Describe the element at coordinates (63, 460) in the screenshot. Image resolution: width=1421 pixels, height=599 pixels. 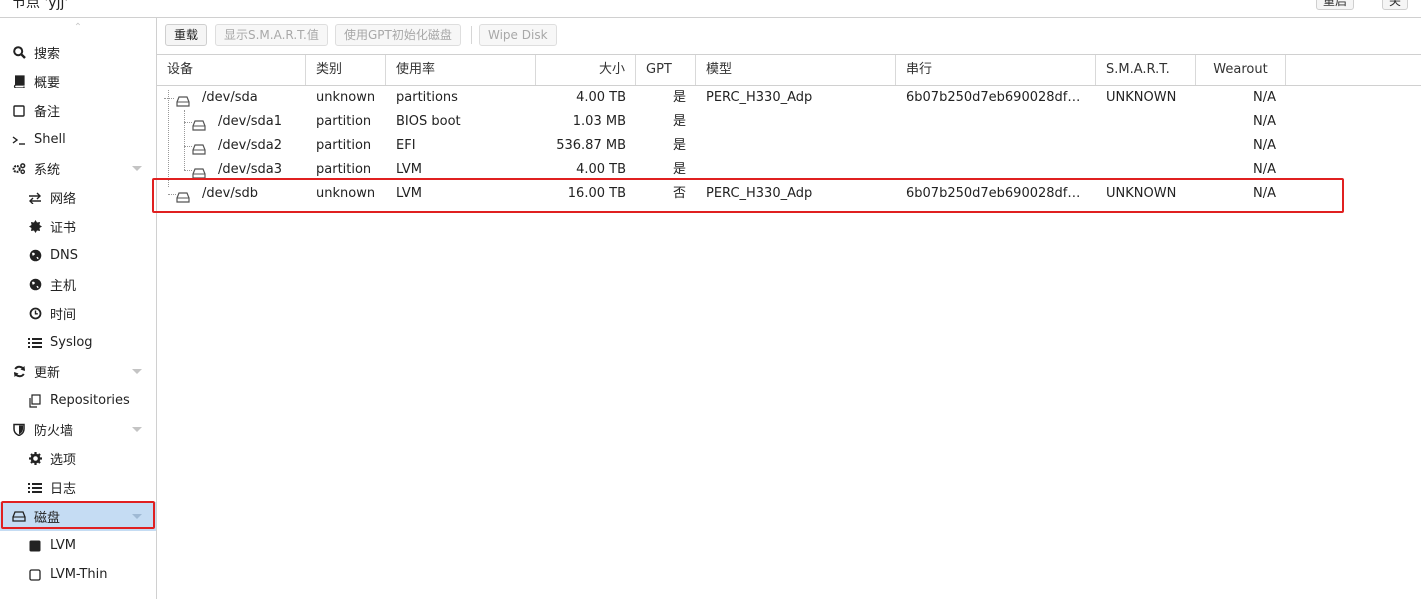
I see `sidebar-item-label: 选项` at that location.